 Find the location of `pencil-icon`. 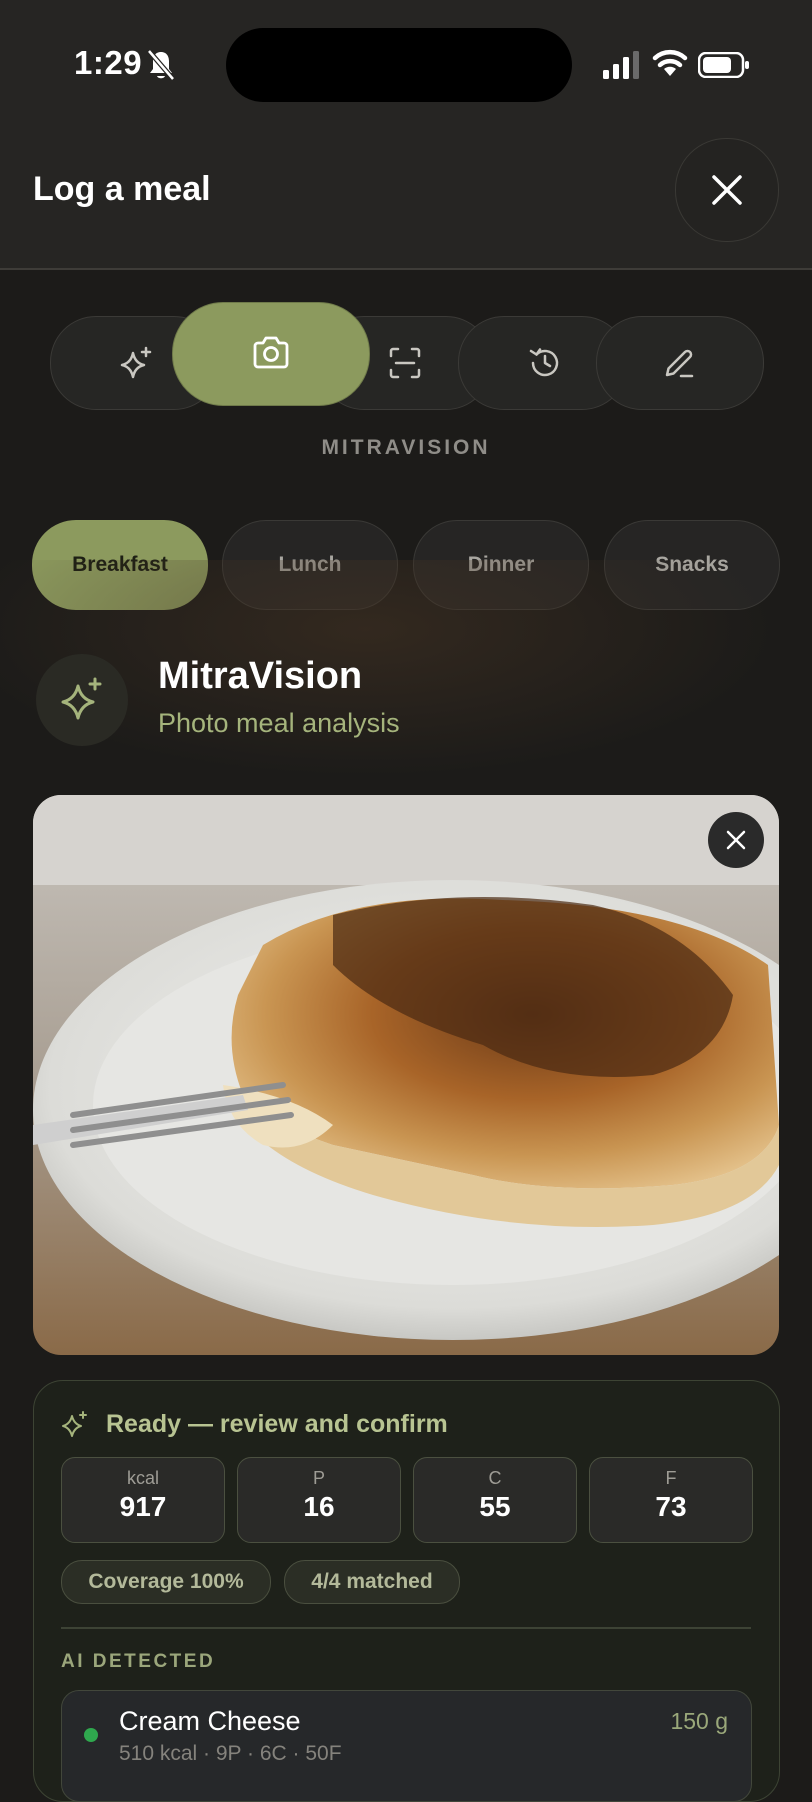

pencil-icon is located at coordinates (679, 363).